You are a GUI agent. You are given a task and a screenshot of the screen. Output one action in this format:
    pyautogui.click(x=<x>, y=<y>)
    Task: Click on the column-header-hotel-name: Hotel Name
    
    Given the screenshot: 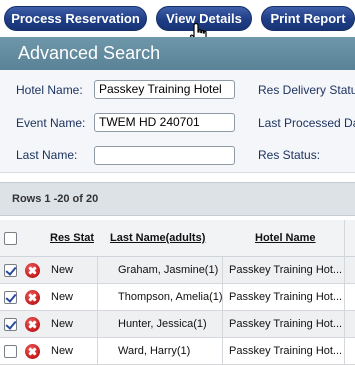 What is the action you would take?
    pyautogui.click(x=285, y=238)
    